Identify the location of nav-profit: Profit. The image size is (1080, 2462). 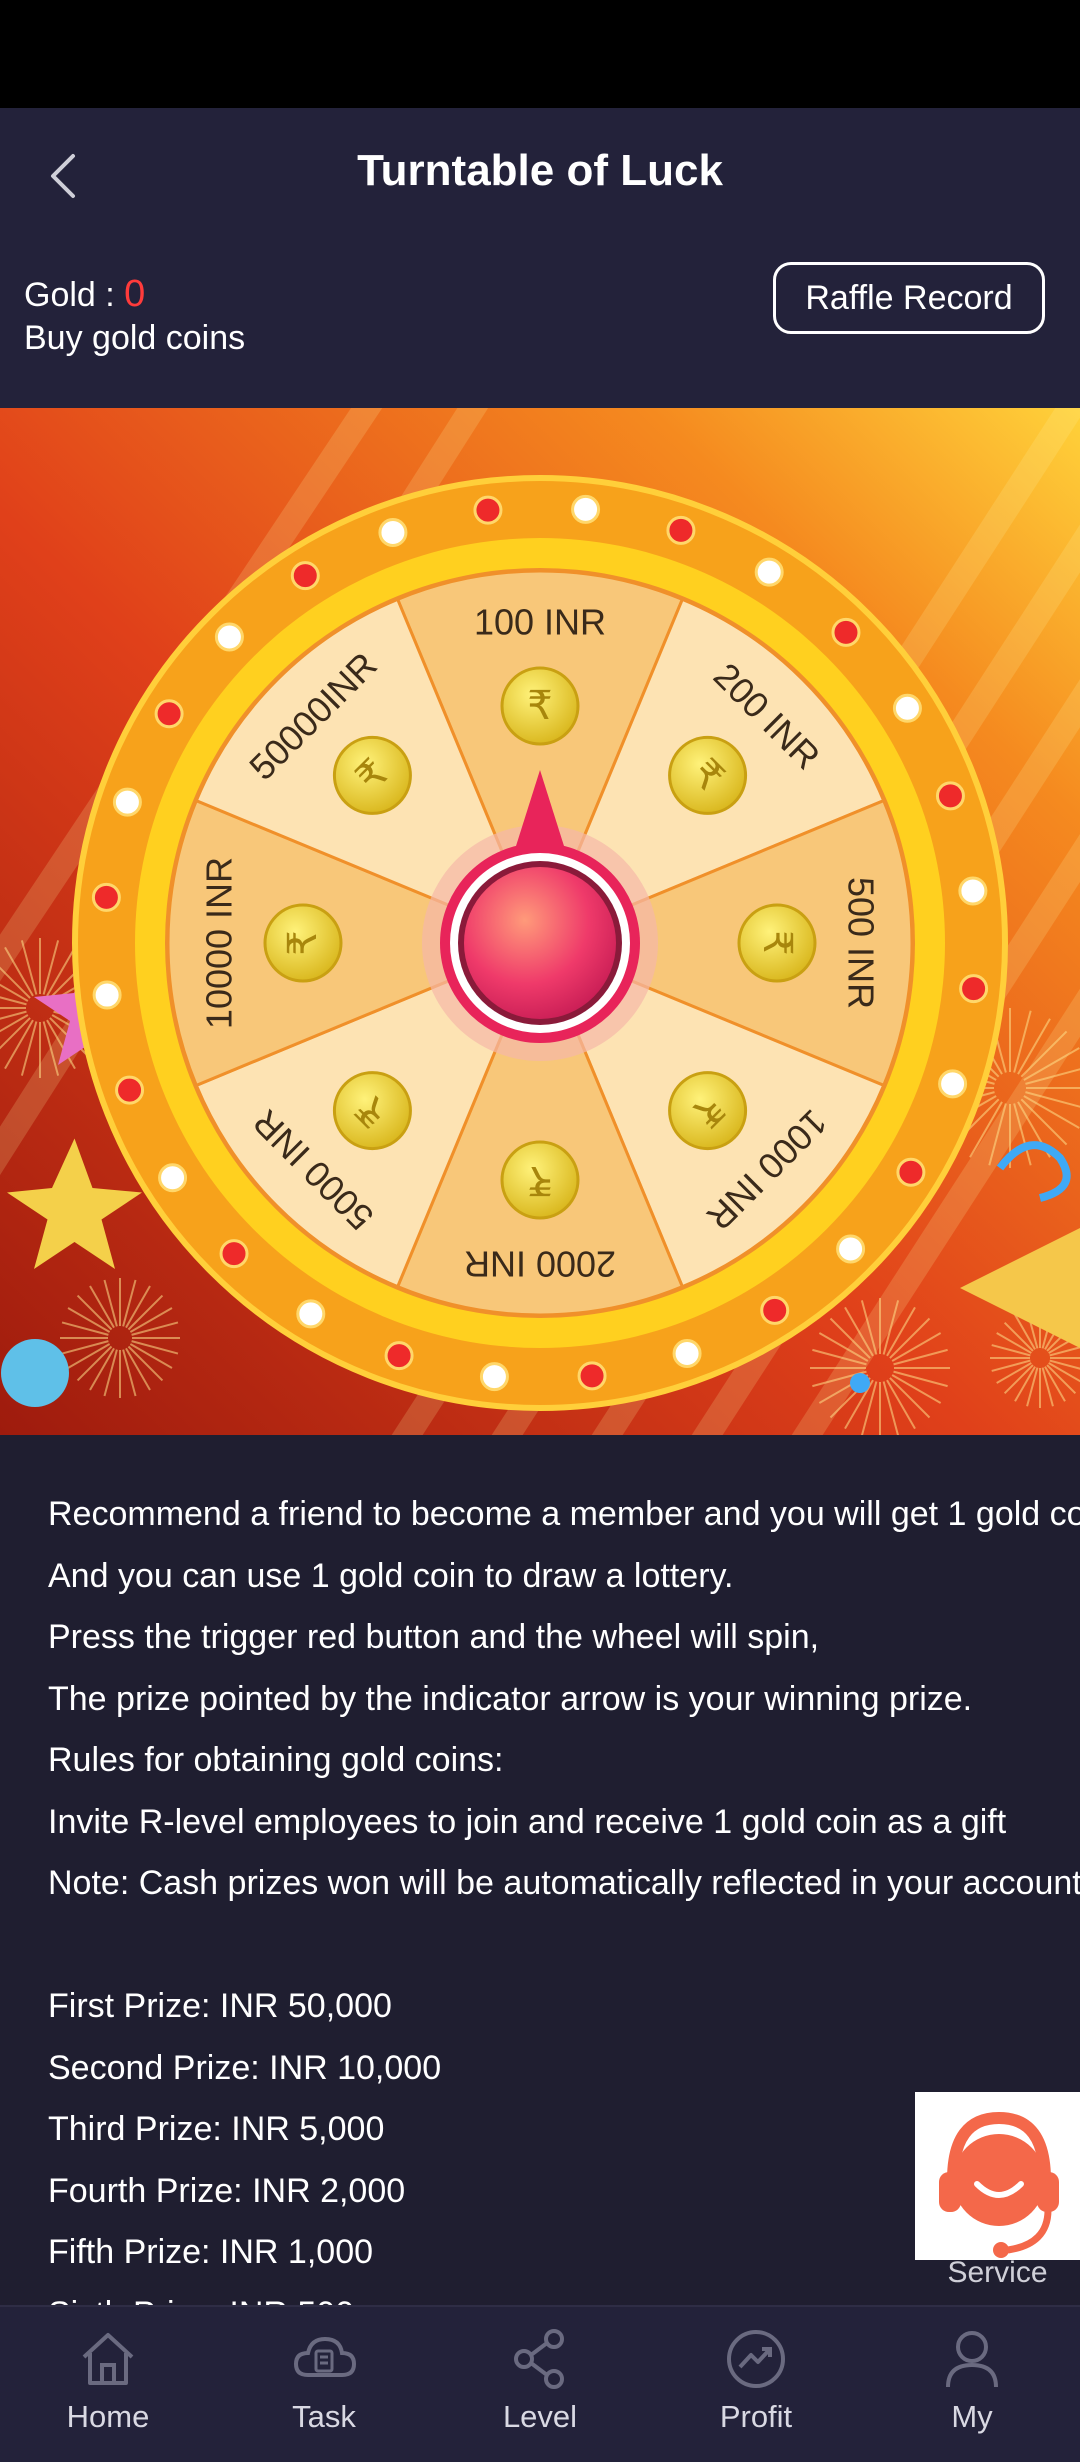
(756, 2384).